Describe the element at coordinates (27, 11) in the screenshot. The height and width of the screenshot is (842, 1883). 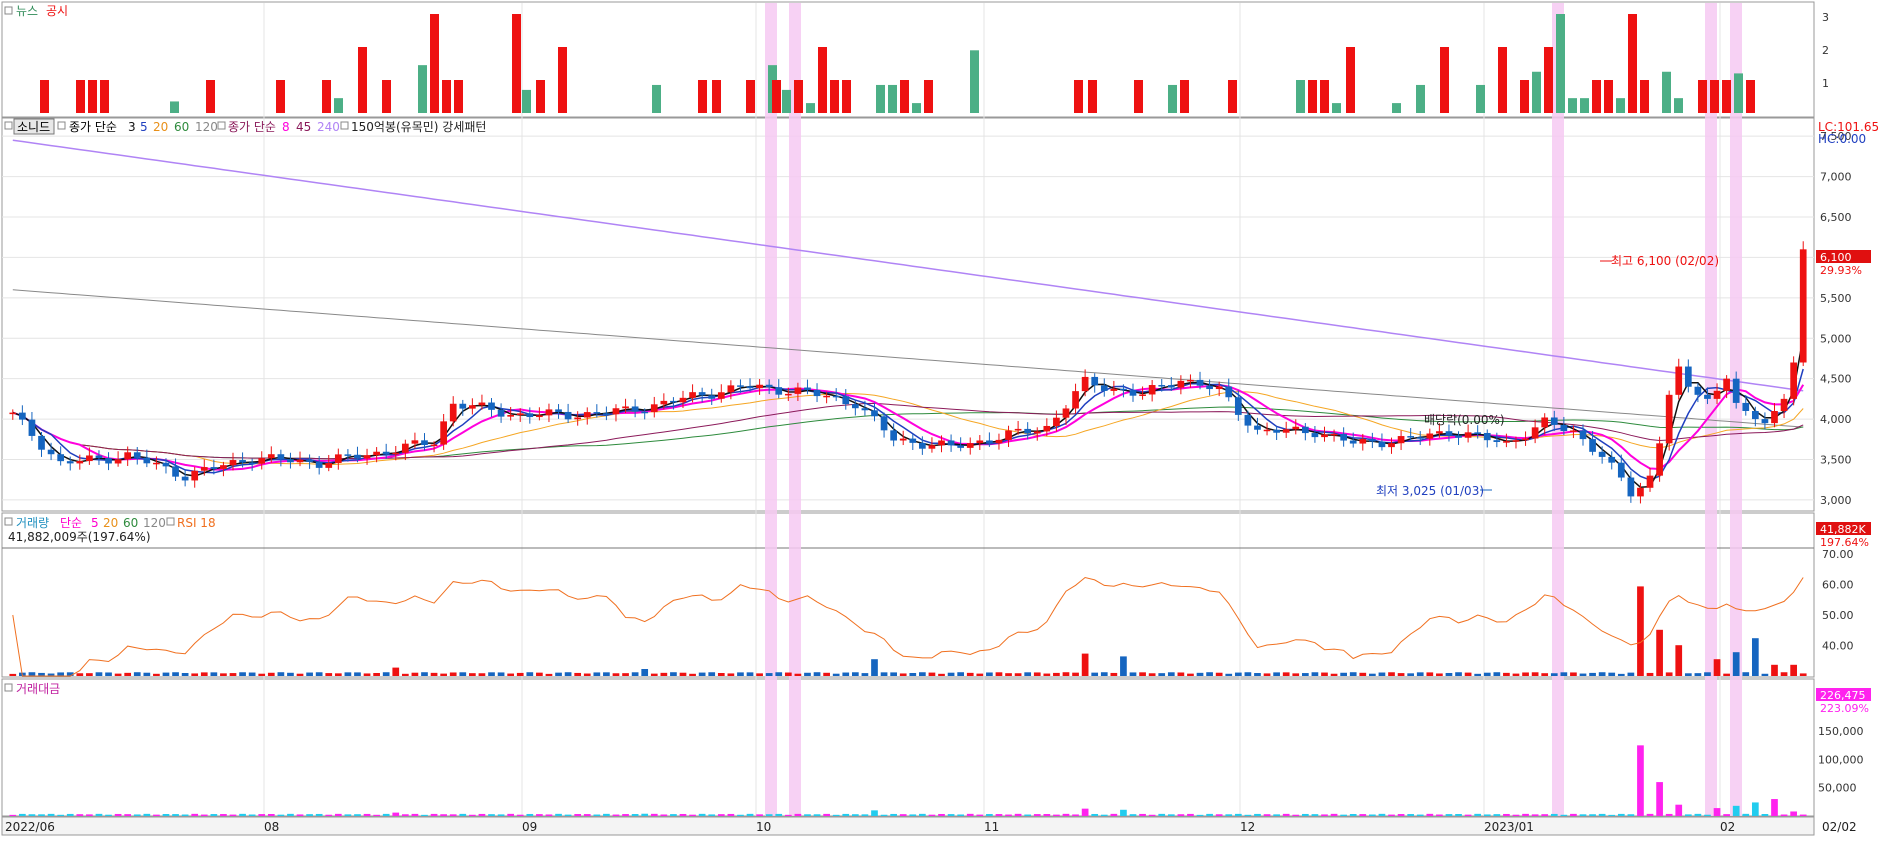
I see `news-legend-label: 뉴스` at that location.